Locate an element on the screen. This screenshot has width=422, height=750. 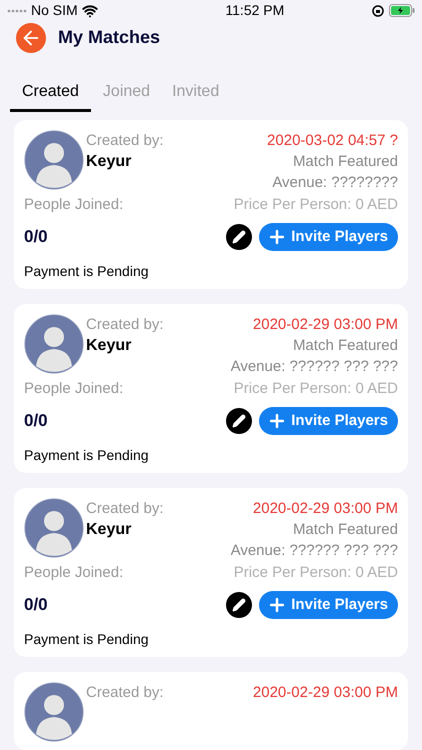
back-button is located at coordinates (31, 37).